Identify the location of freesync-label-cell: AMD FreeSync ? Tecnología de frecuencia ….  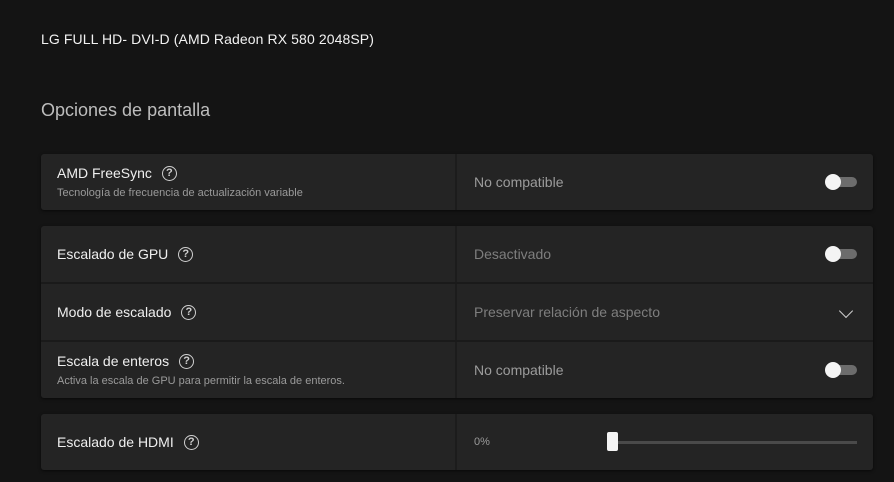
(249, 182).